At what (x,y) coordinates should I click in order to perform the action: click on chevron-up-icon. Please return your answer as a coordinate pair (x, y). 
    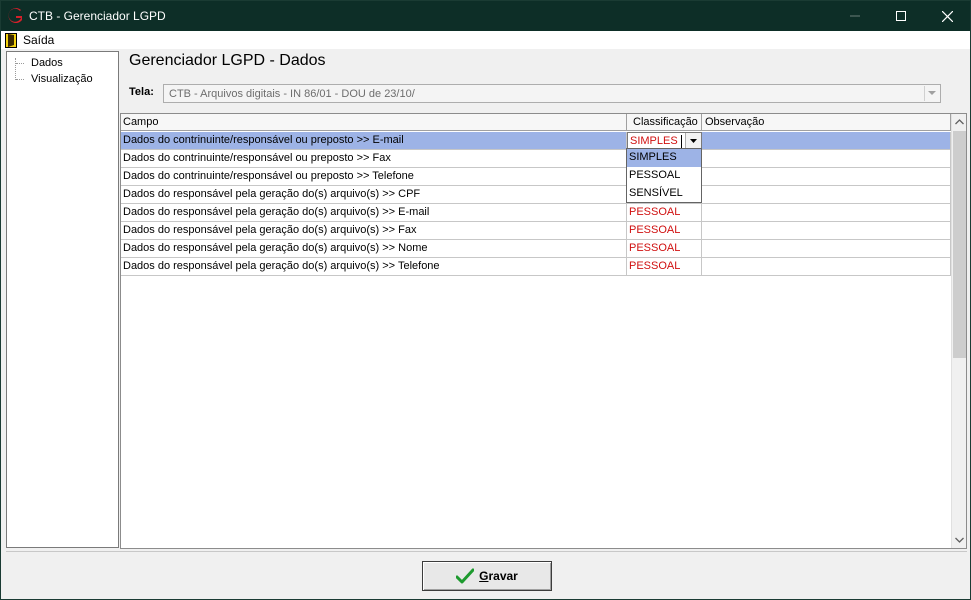
    Looking at the image, I should click on (959, 122).